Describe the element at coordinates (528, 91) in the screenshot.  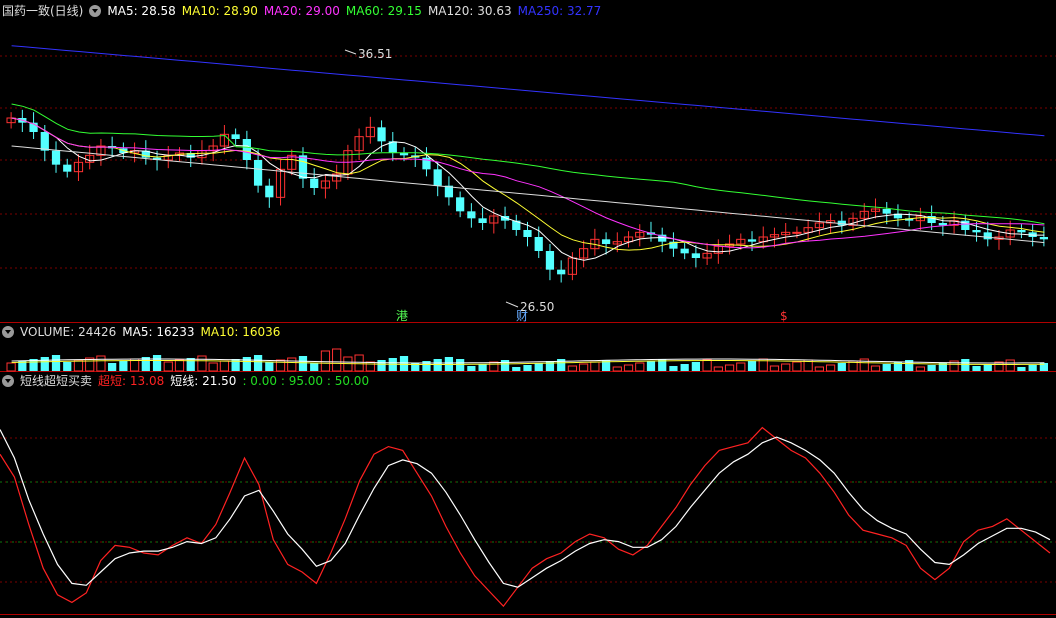
I see `ma250-line` at that location.